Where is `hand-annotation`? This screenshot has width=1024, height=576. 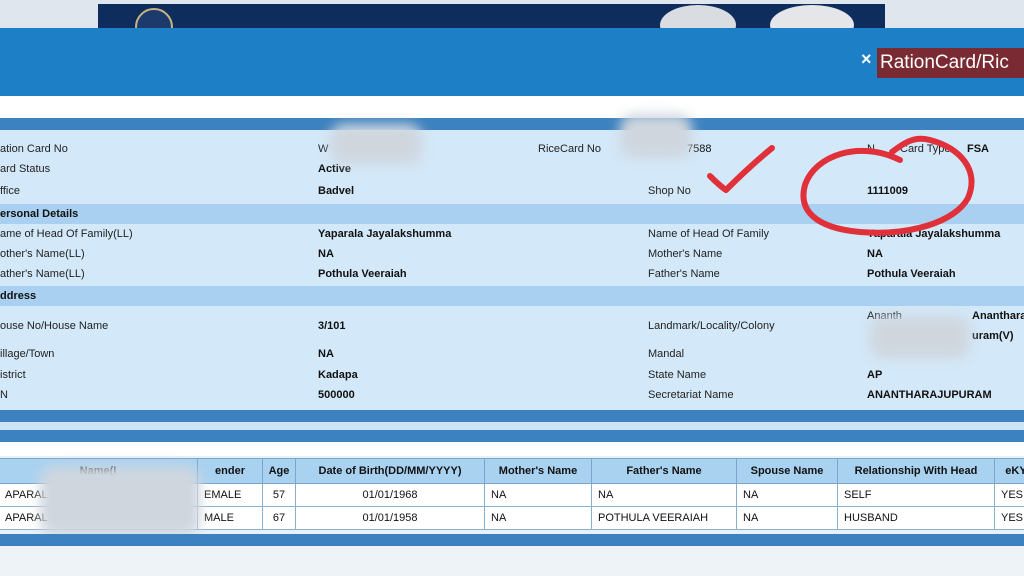
hand-annotation is located at coordinates (841, 185).